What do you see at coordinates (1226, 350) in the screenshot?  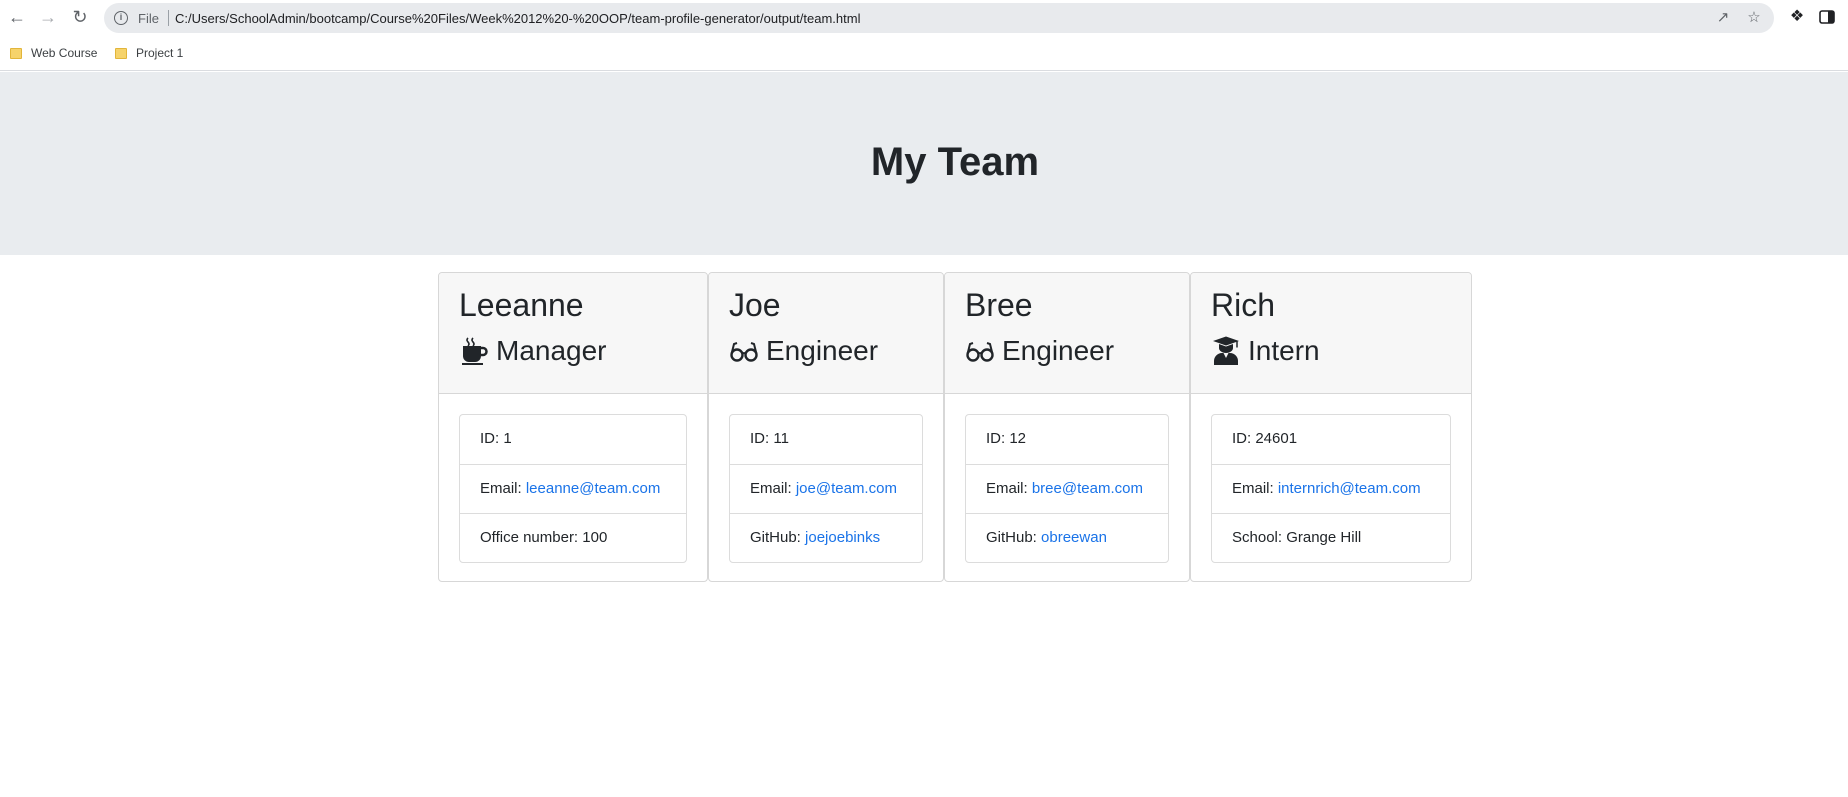 I see `graduate-icon` at bounding box center [1226, 350].